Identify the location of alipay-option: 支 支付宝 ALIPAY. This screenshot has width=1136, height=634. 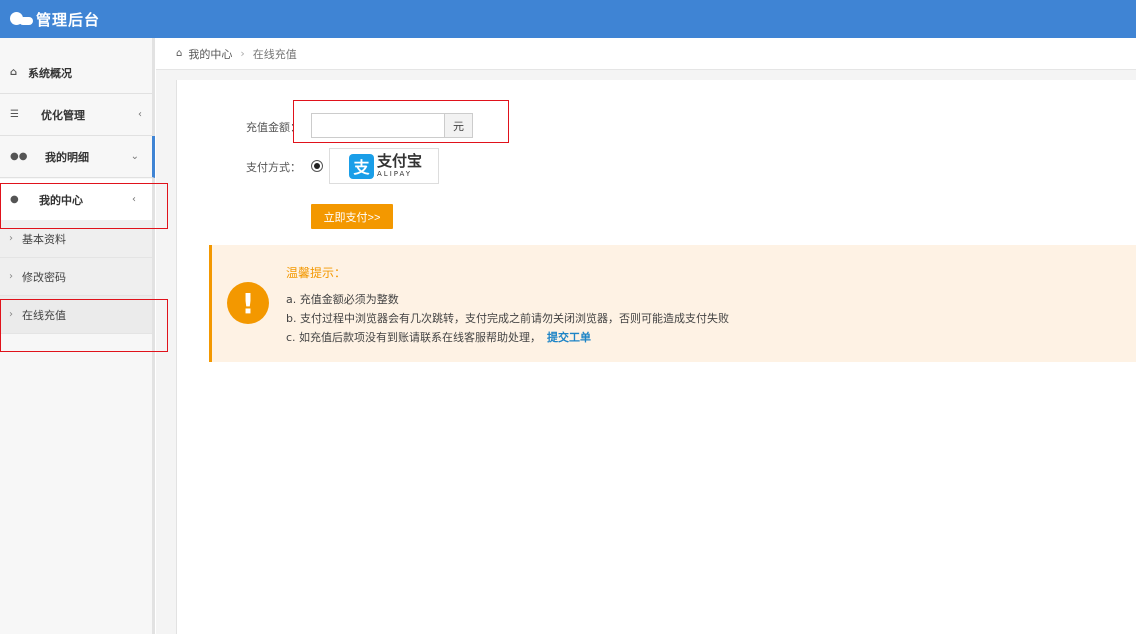
(384, 166).